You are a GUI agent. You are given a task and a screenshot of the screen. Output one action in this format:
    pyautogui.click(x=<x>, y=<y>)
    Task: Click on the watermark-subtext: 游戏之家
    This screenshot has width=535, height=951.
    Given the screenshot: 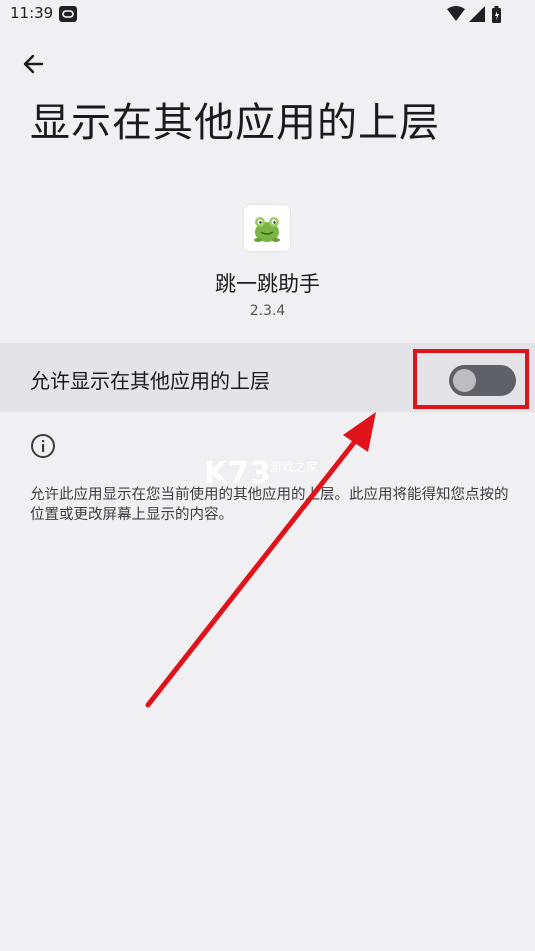 What is the action you would take?
    pyautogui.click(x=294, y=467)
    